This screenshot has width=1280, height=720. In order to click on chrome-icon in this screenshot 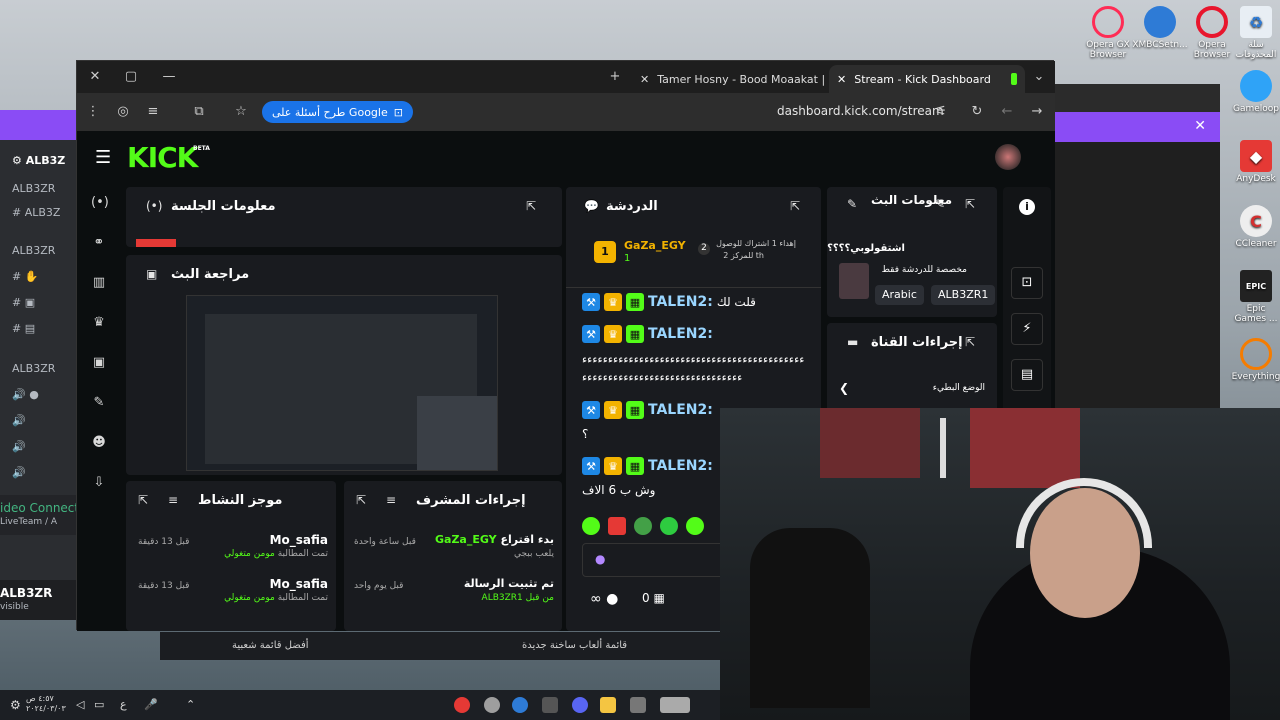, I will do `click(462, 705)`.